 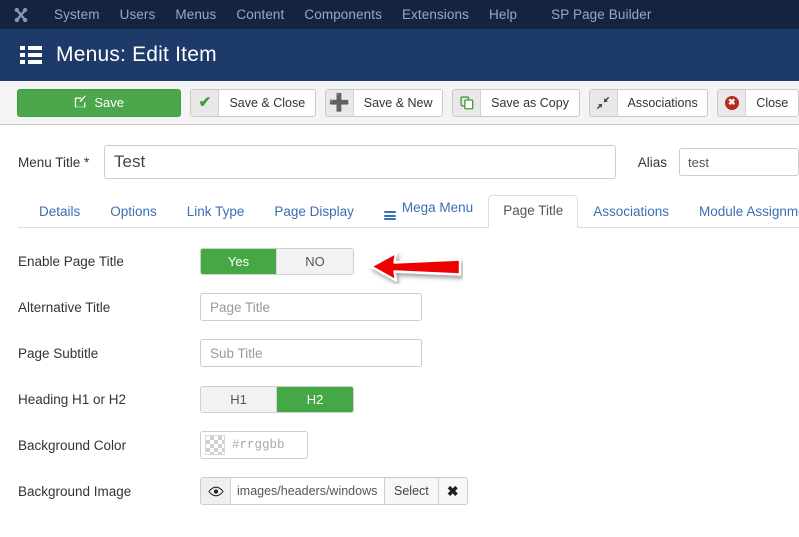 I want to click on tab-options: Options, so click(x=133, y=212).